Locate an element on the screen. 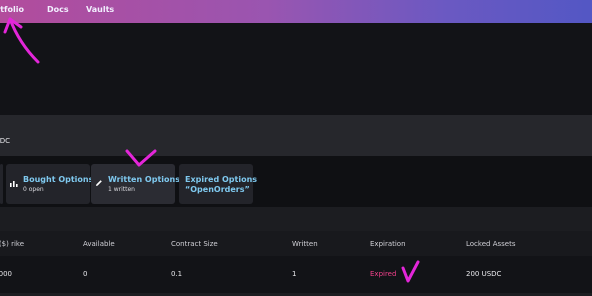  header-written: Written is located at coordinates (305, 244).